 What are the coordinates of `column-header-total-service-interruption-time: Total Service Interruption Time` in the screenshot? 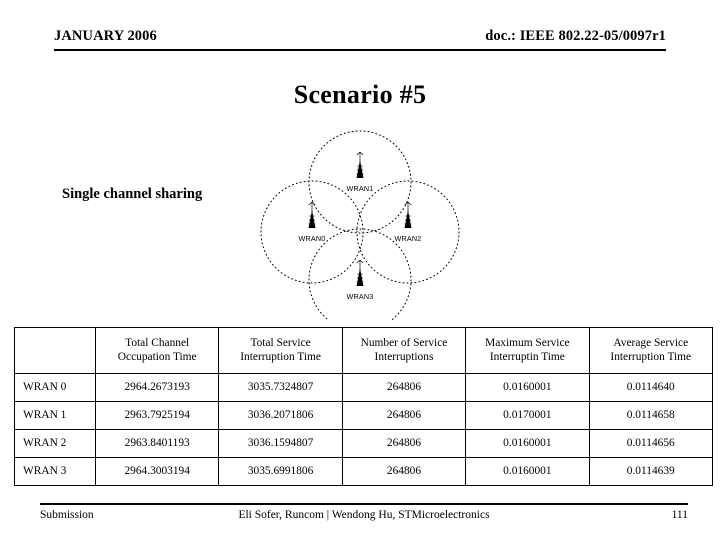 It's located at (280, 350).